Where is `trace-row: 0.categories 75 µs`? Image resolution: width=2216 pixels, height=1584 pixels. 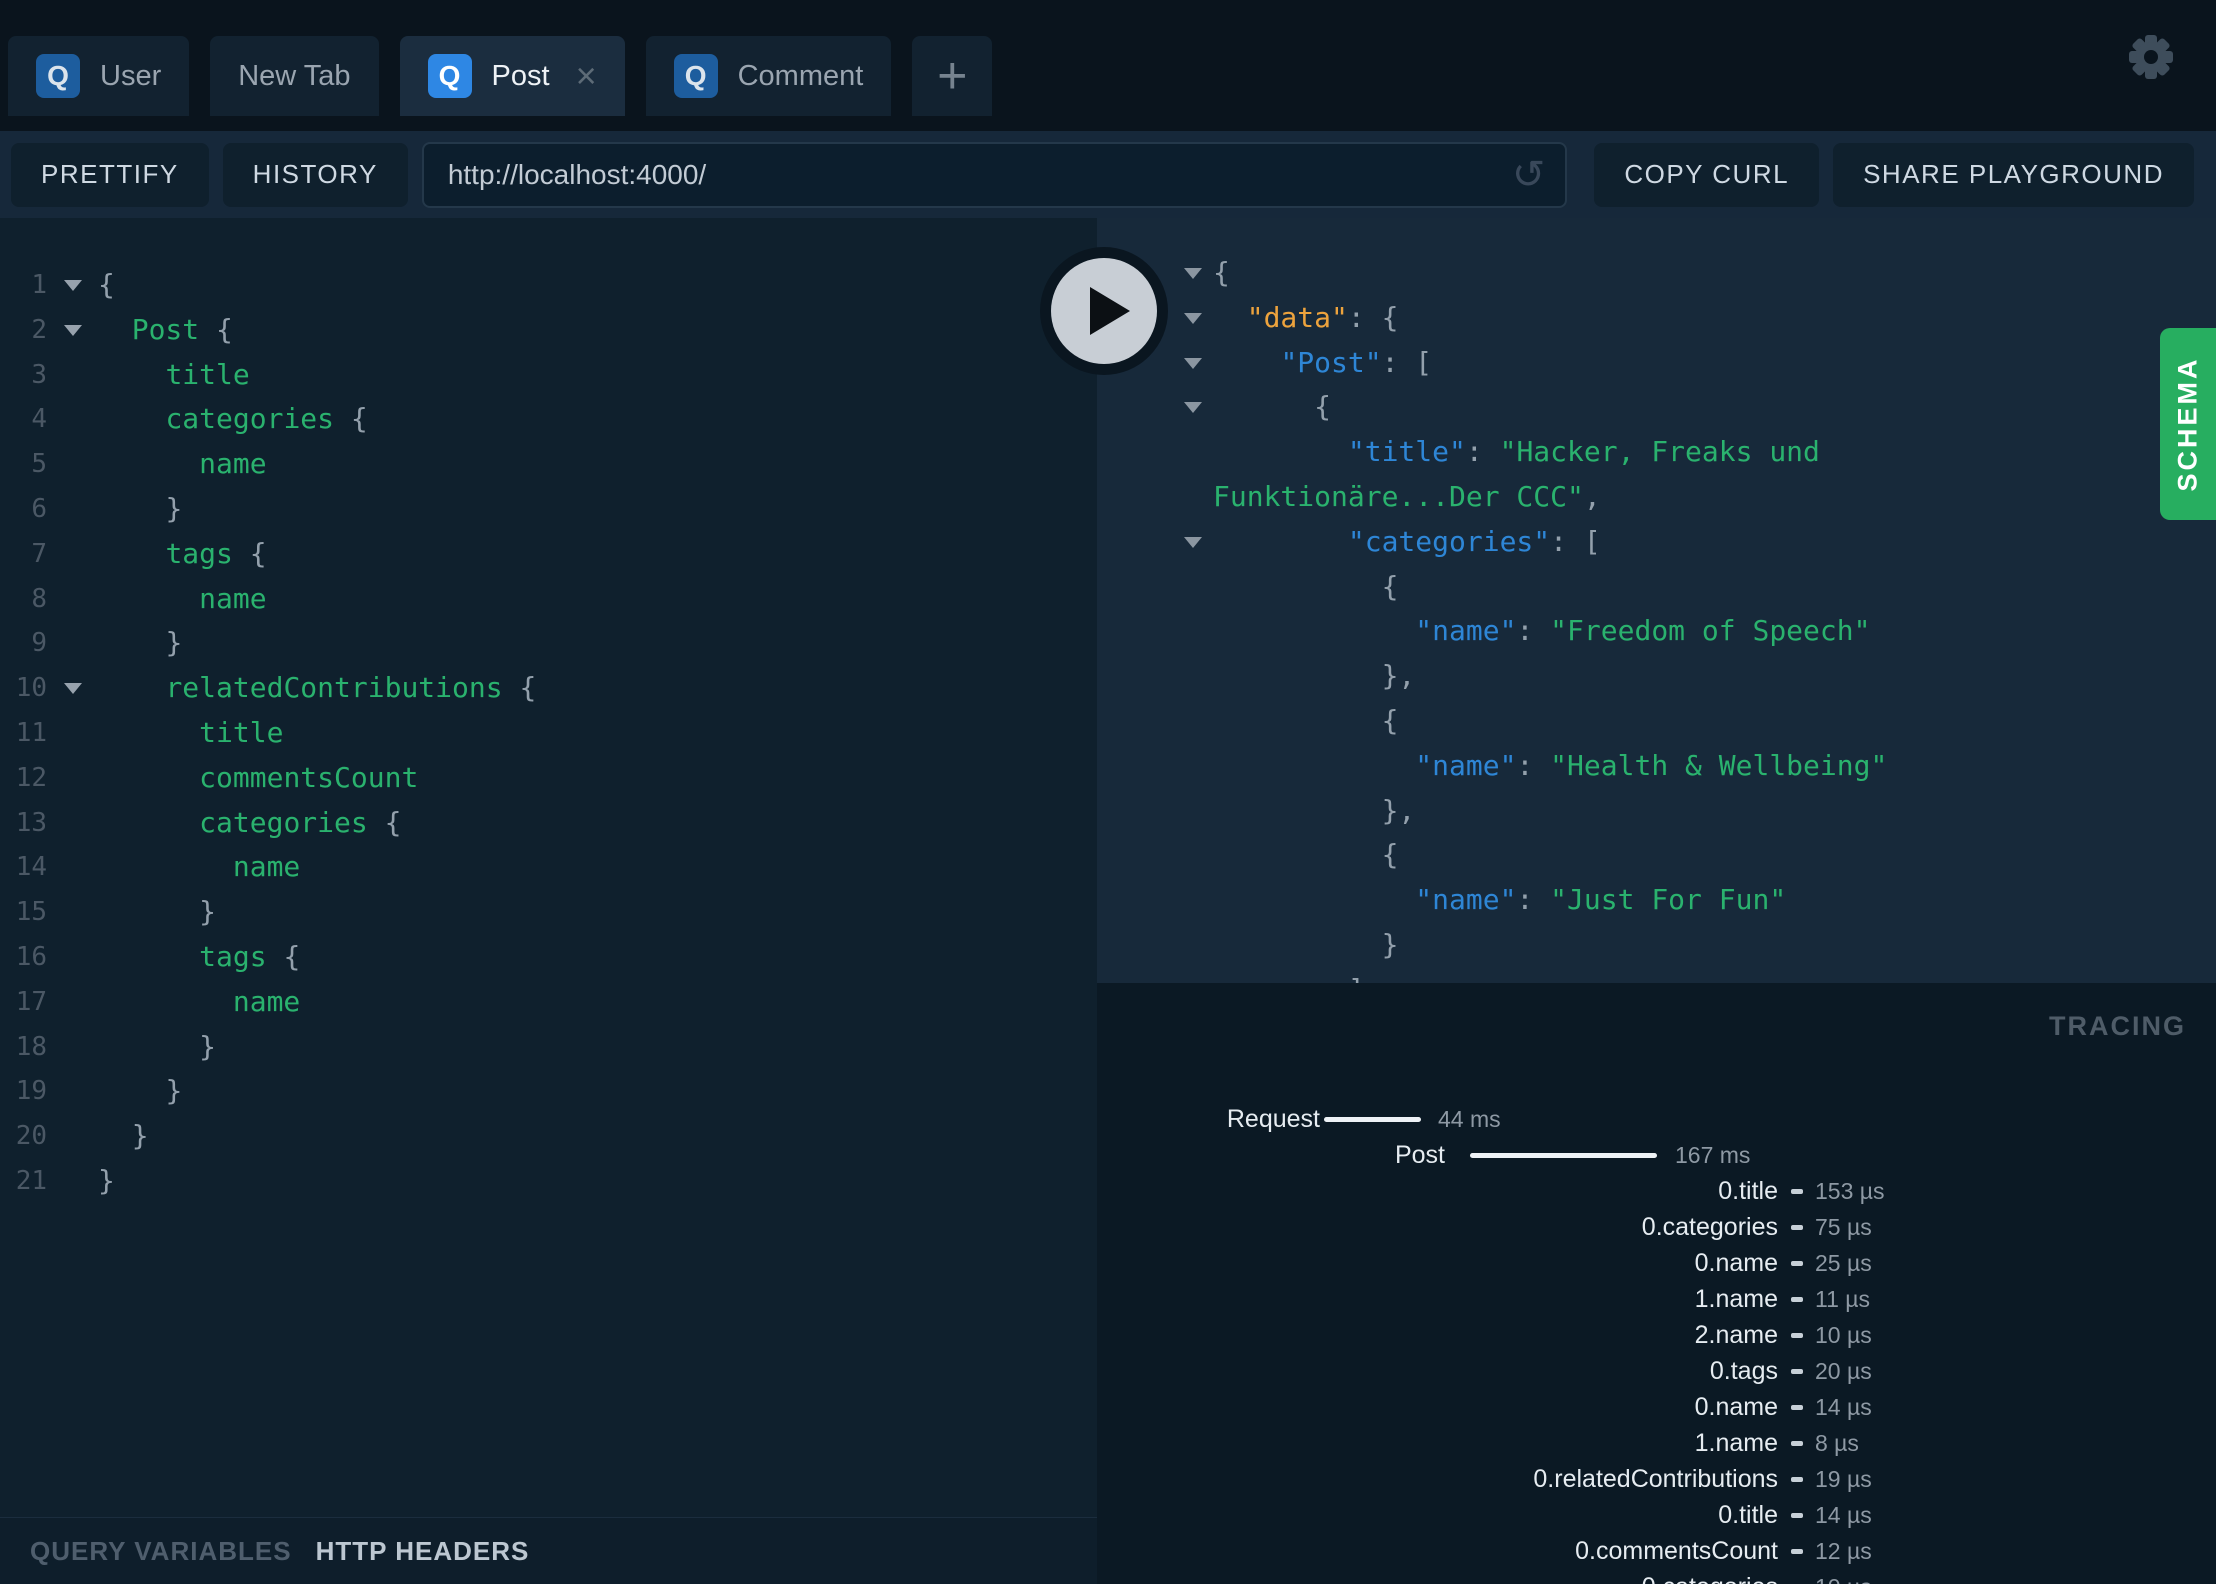 trace-row: 0.categories 75 µs is located at coordinates (1656, 1227).